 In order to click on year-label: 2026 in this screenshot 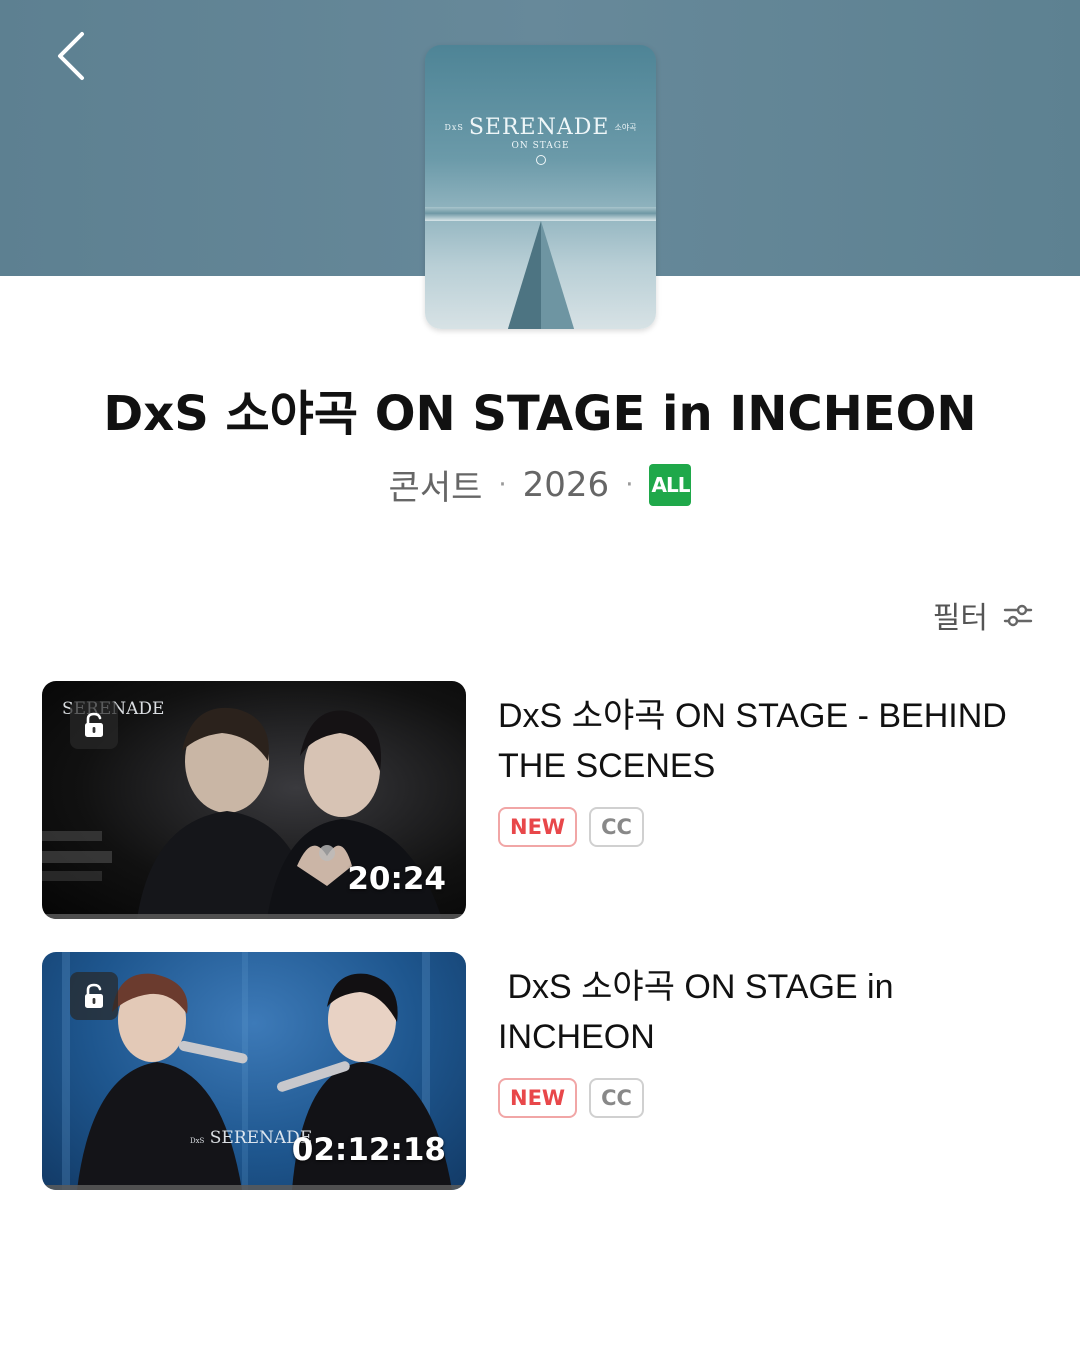, I will do `click(566, 484)`.